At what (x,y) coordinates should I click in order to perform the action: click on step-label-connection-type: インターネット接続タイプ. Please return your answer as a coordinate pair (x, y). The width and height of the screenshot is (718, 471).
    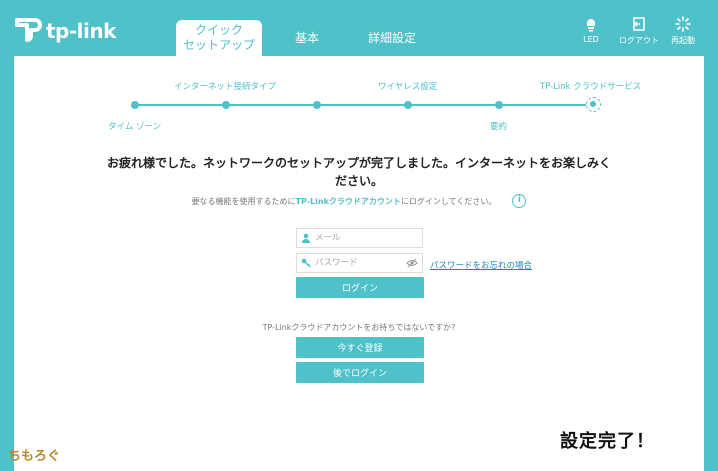
    Looking at the image, I should click on (225, 87).